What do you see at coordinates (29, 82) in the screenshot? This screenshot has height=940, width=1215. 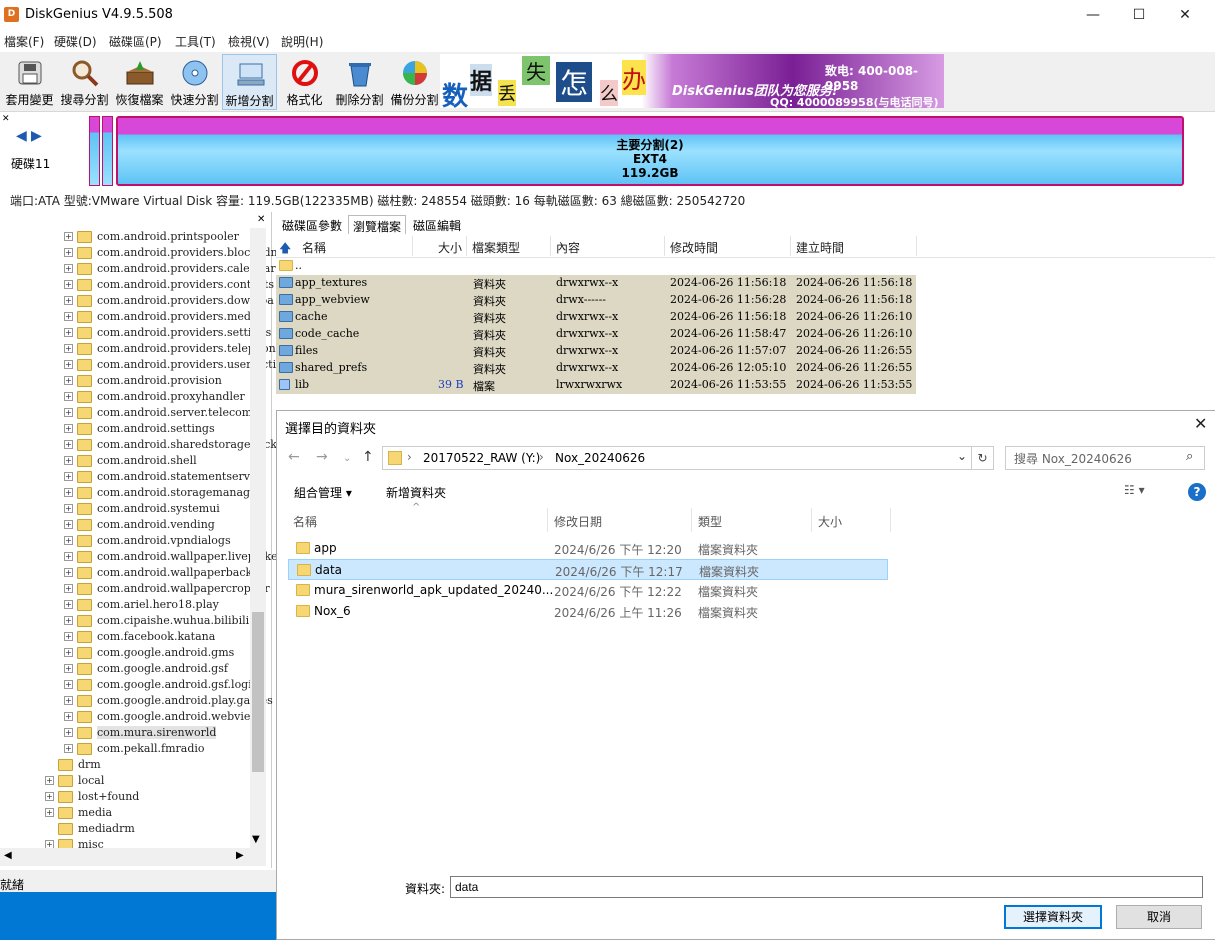 I see `save-changes-button: 套用變更` at bounding box center [29, 82].